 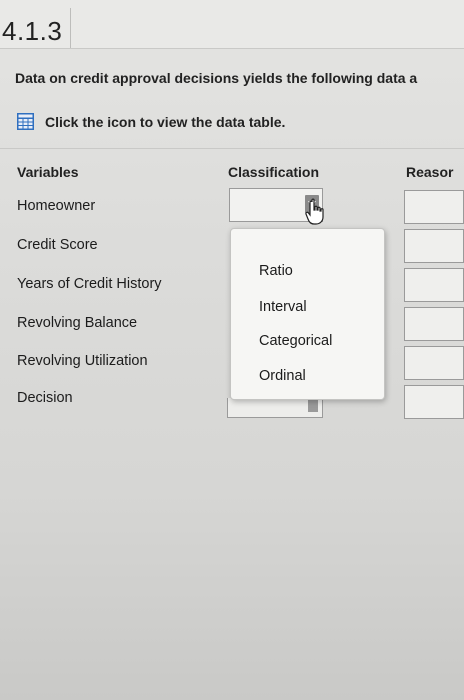 What do you see at coordinates (434, 402) in the screenshot?
I see `reason-input-decision` at bounding box center [434, 402].